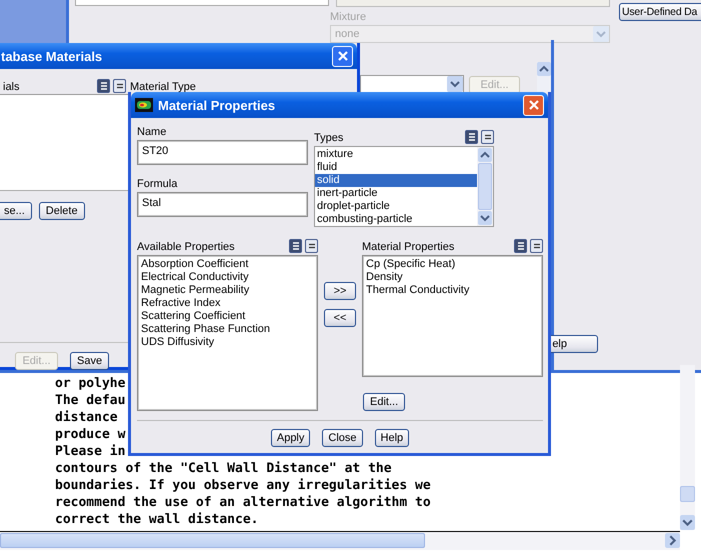 This screenshot has width=701, height=556. What do you see at coordinates (396, 206) in the screenshot?
I see `list-item: droplet-particle` at bounding box center [396, 206].